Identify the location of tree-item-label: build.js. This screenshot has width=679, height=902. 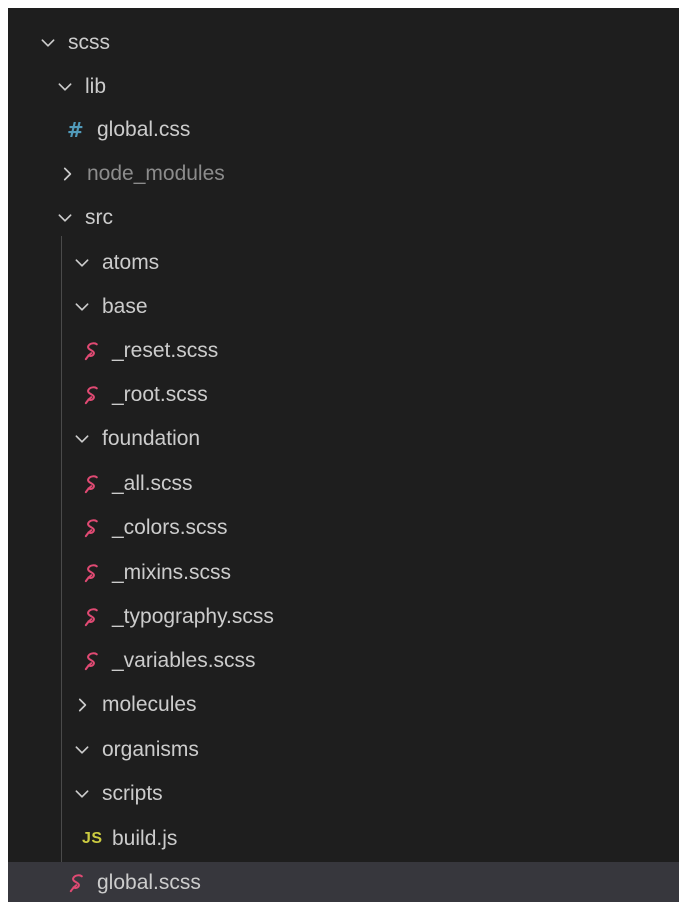
(145, 838).